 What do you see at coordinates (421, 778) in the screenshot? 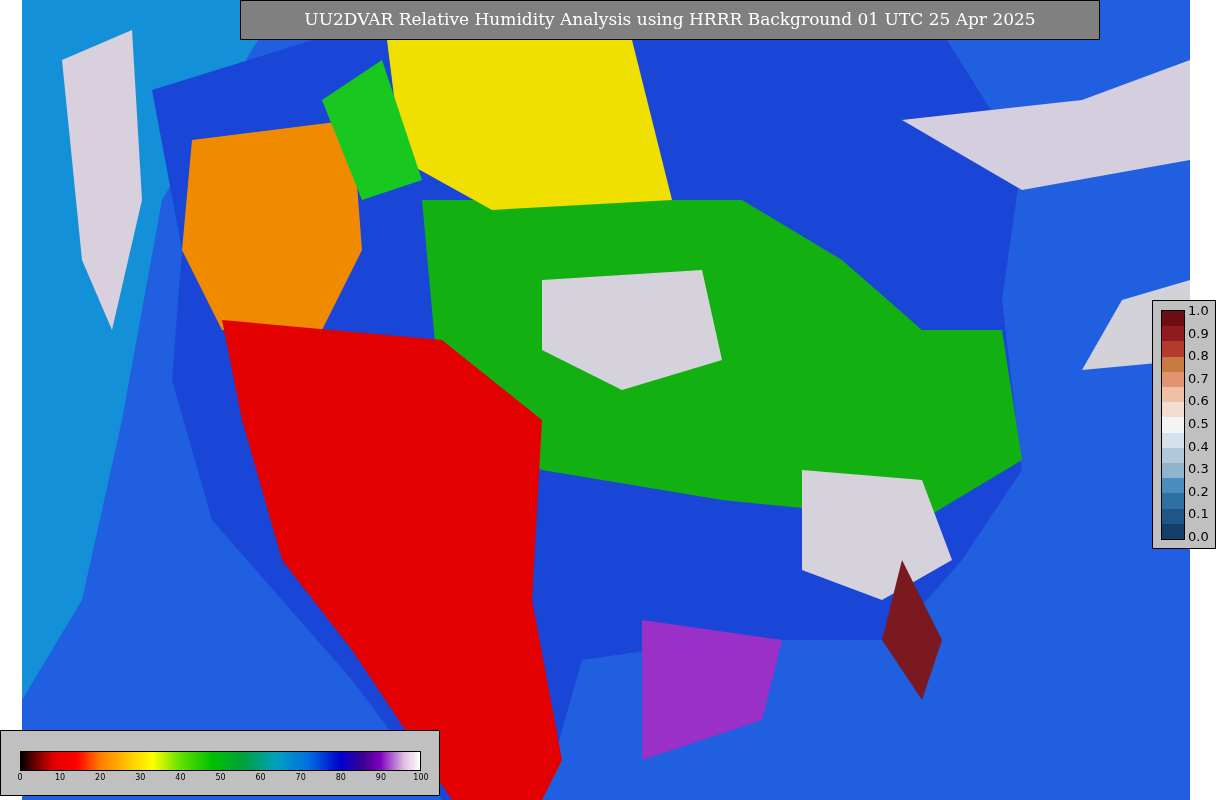
I see `colorbar-label: 100` at bounding box center [421, 778].